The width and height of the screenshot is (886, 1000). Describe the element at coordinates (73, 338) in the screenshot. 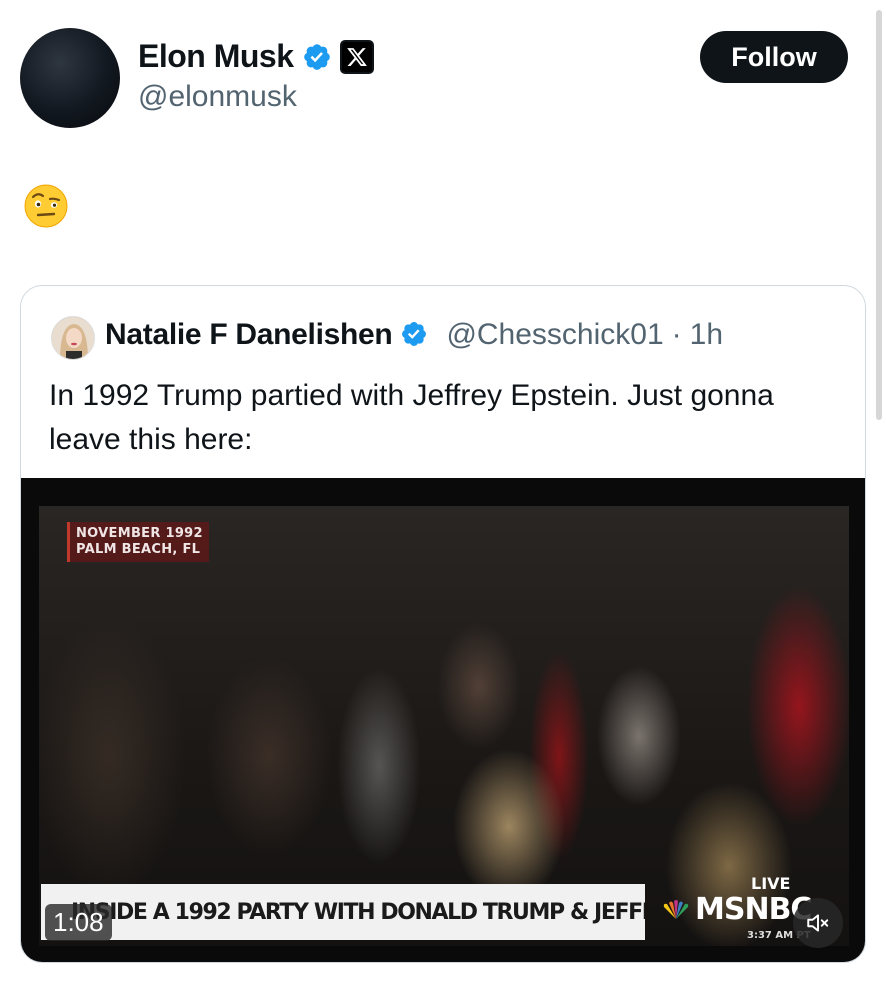

I see `quoted-author-avatar` at that location.